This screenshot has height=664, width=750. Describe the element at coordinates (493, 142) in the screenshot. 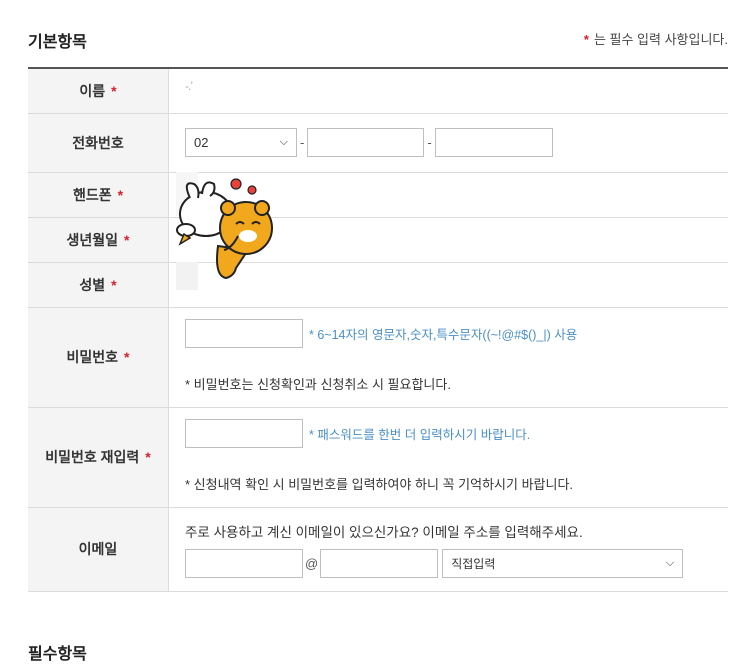

I see `phone-last-input` at that location.